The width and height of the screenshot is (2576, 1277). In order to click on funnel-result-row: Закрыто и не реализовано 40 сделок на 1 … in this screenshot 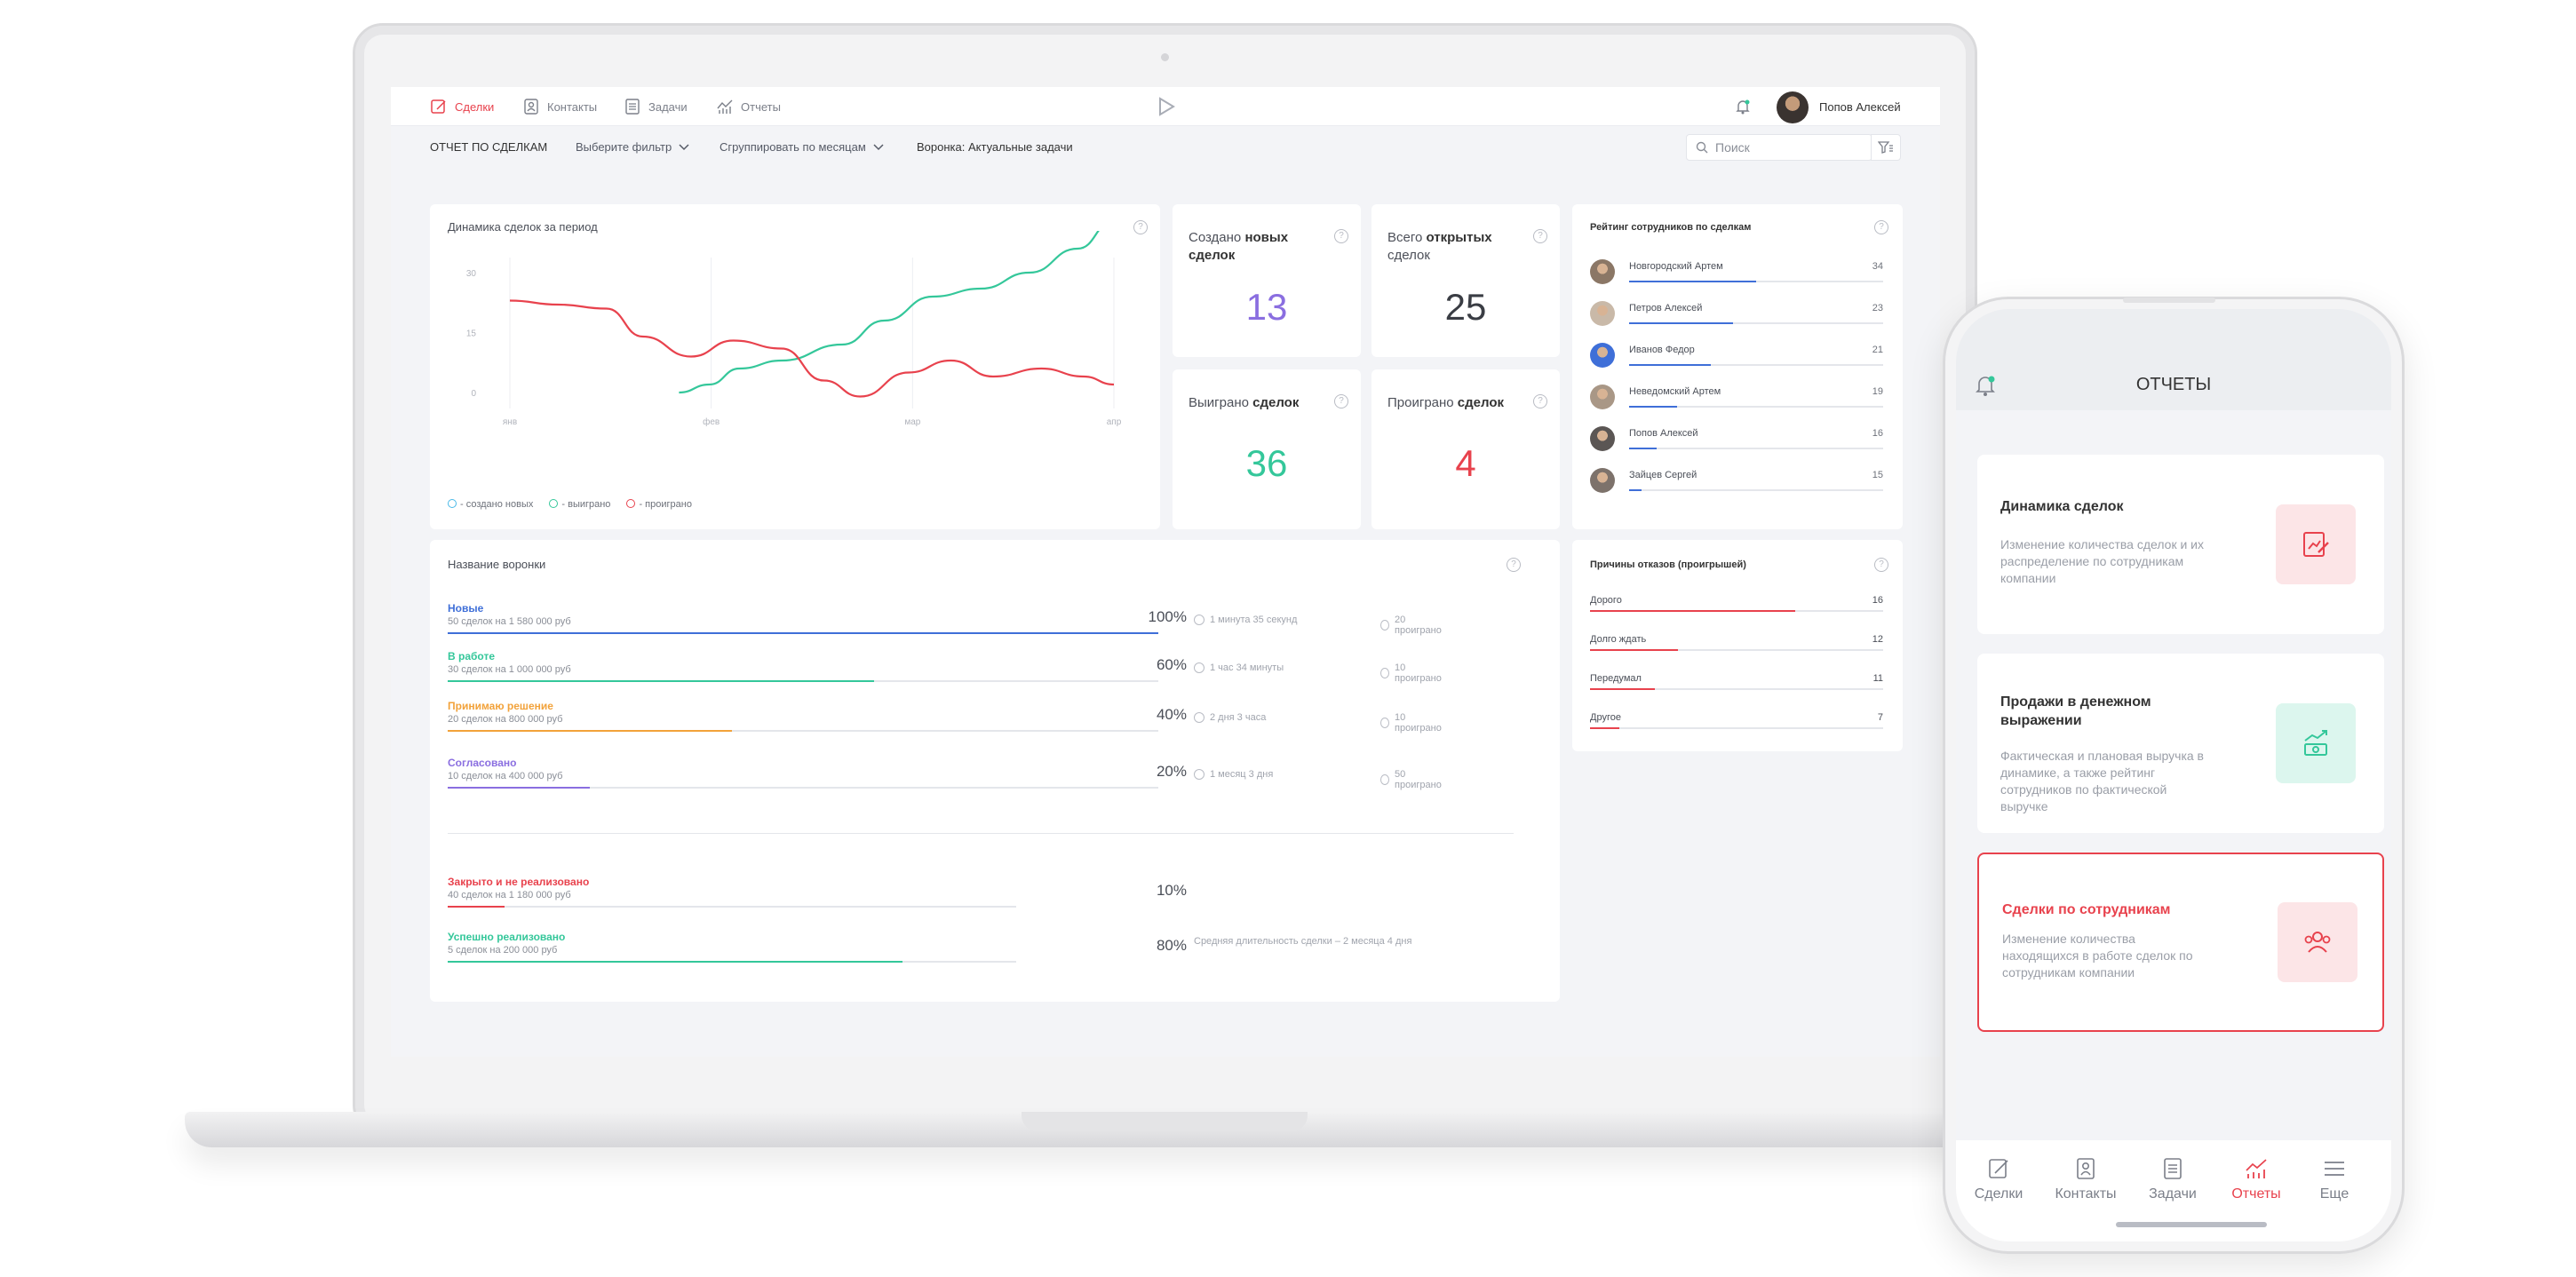, I will do `click(936, 898)`.